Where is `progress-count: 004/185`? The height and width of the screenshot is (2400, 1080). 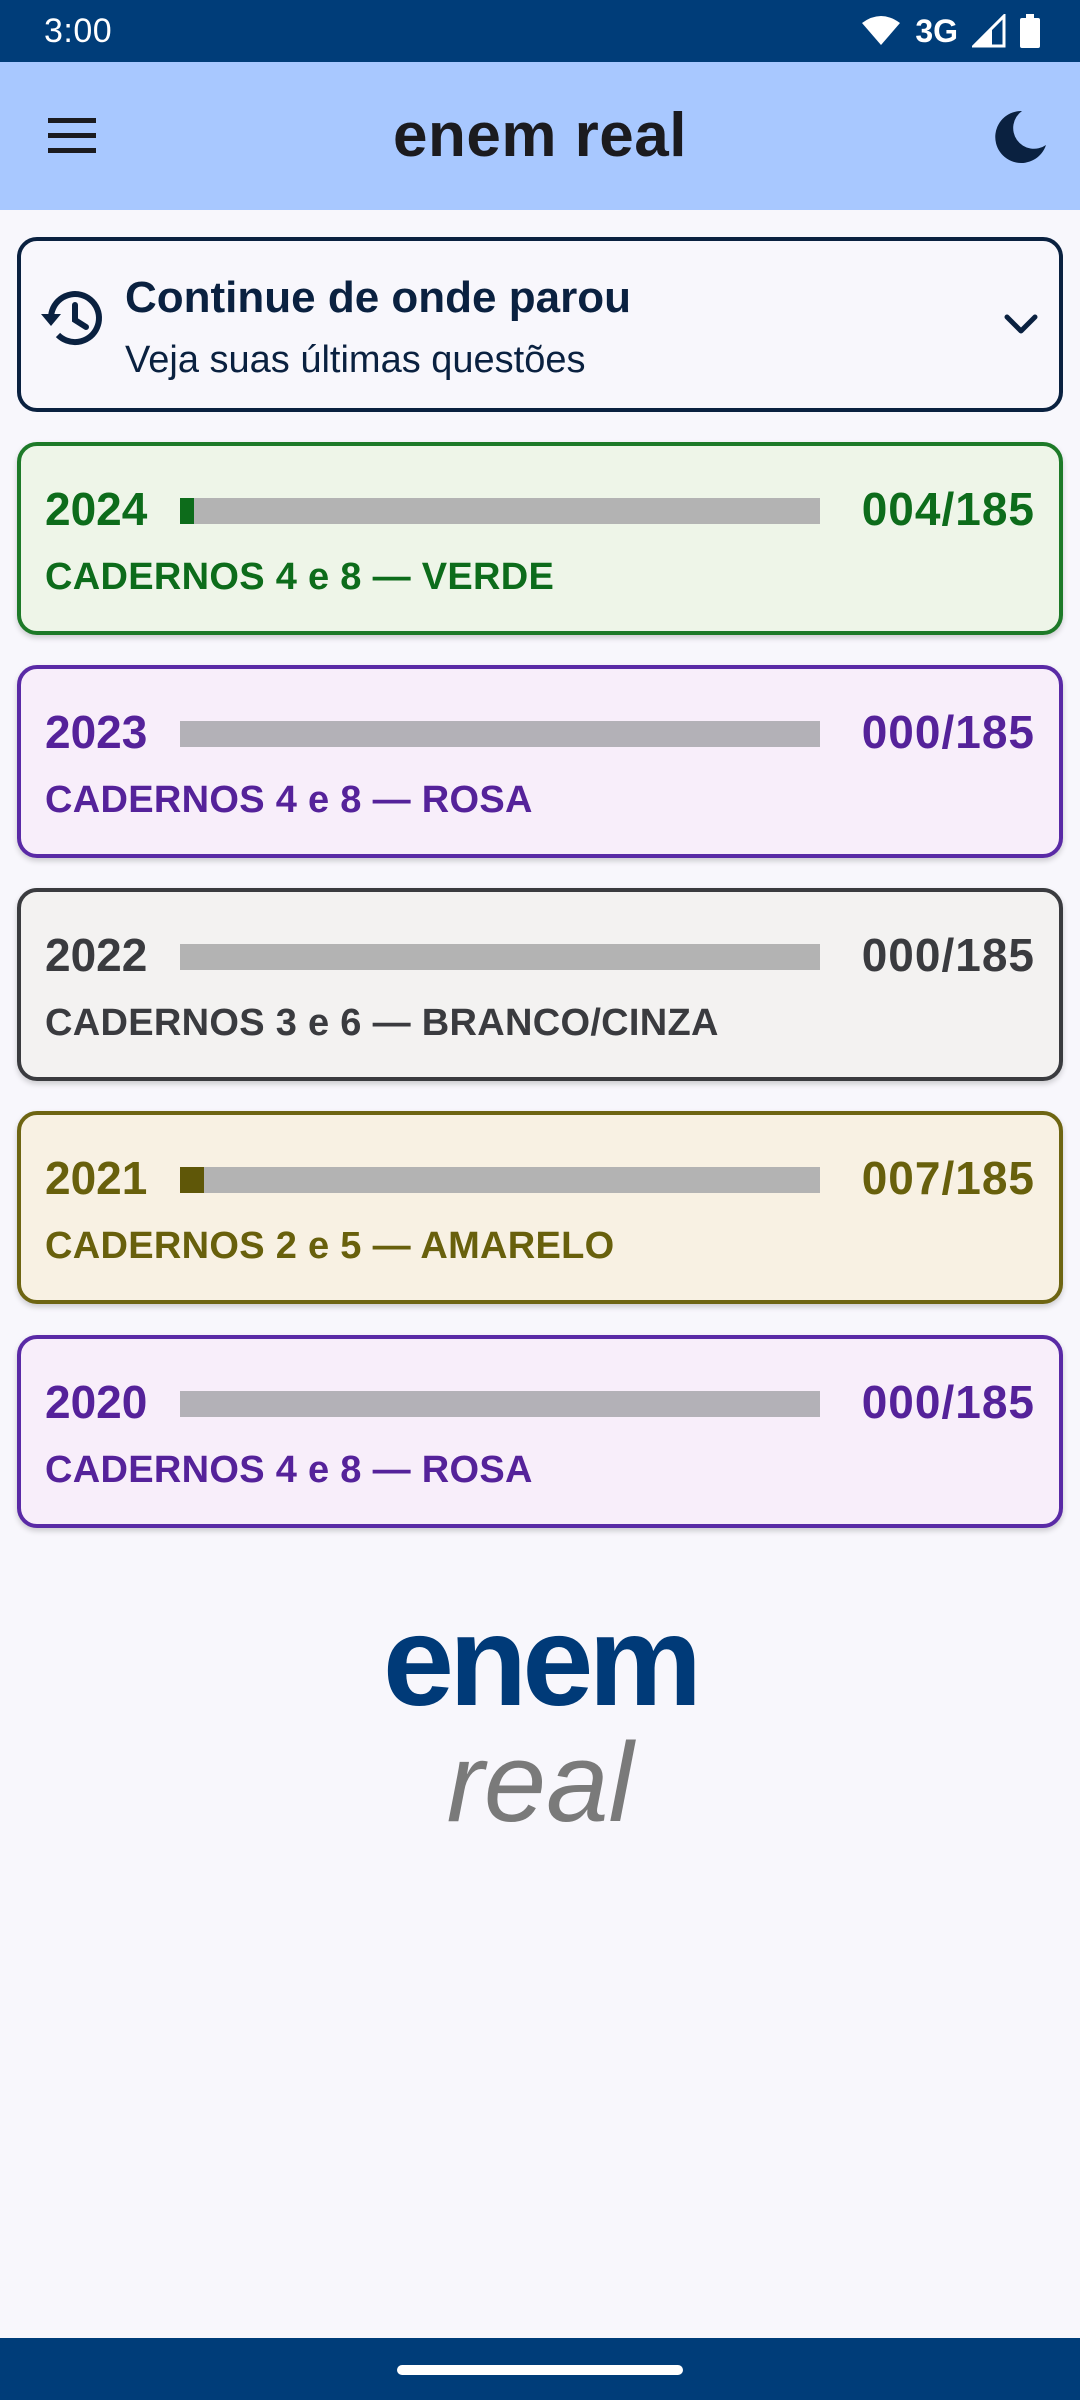 progress-count: 004/185 is located at coordinates (948, 509).